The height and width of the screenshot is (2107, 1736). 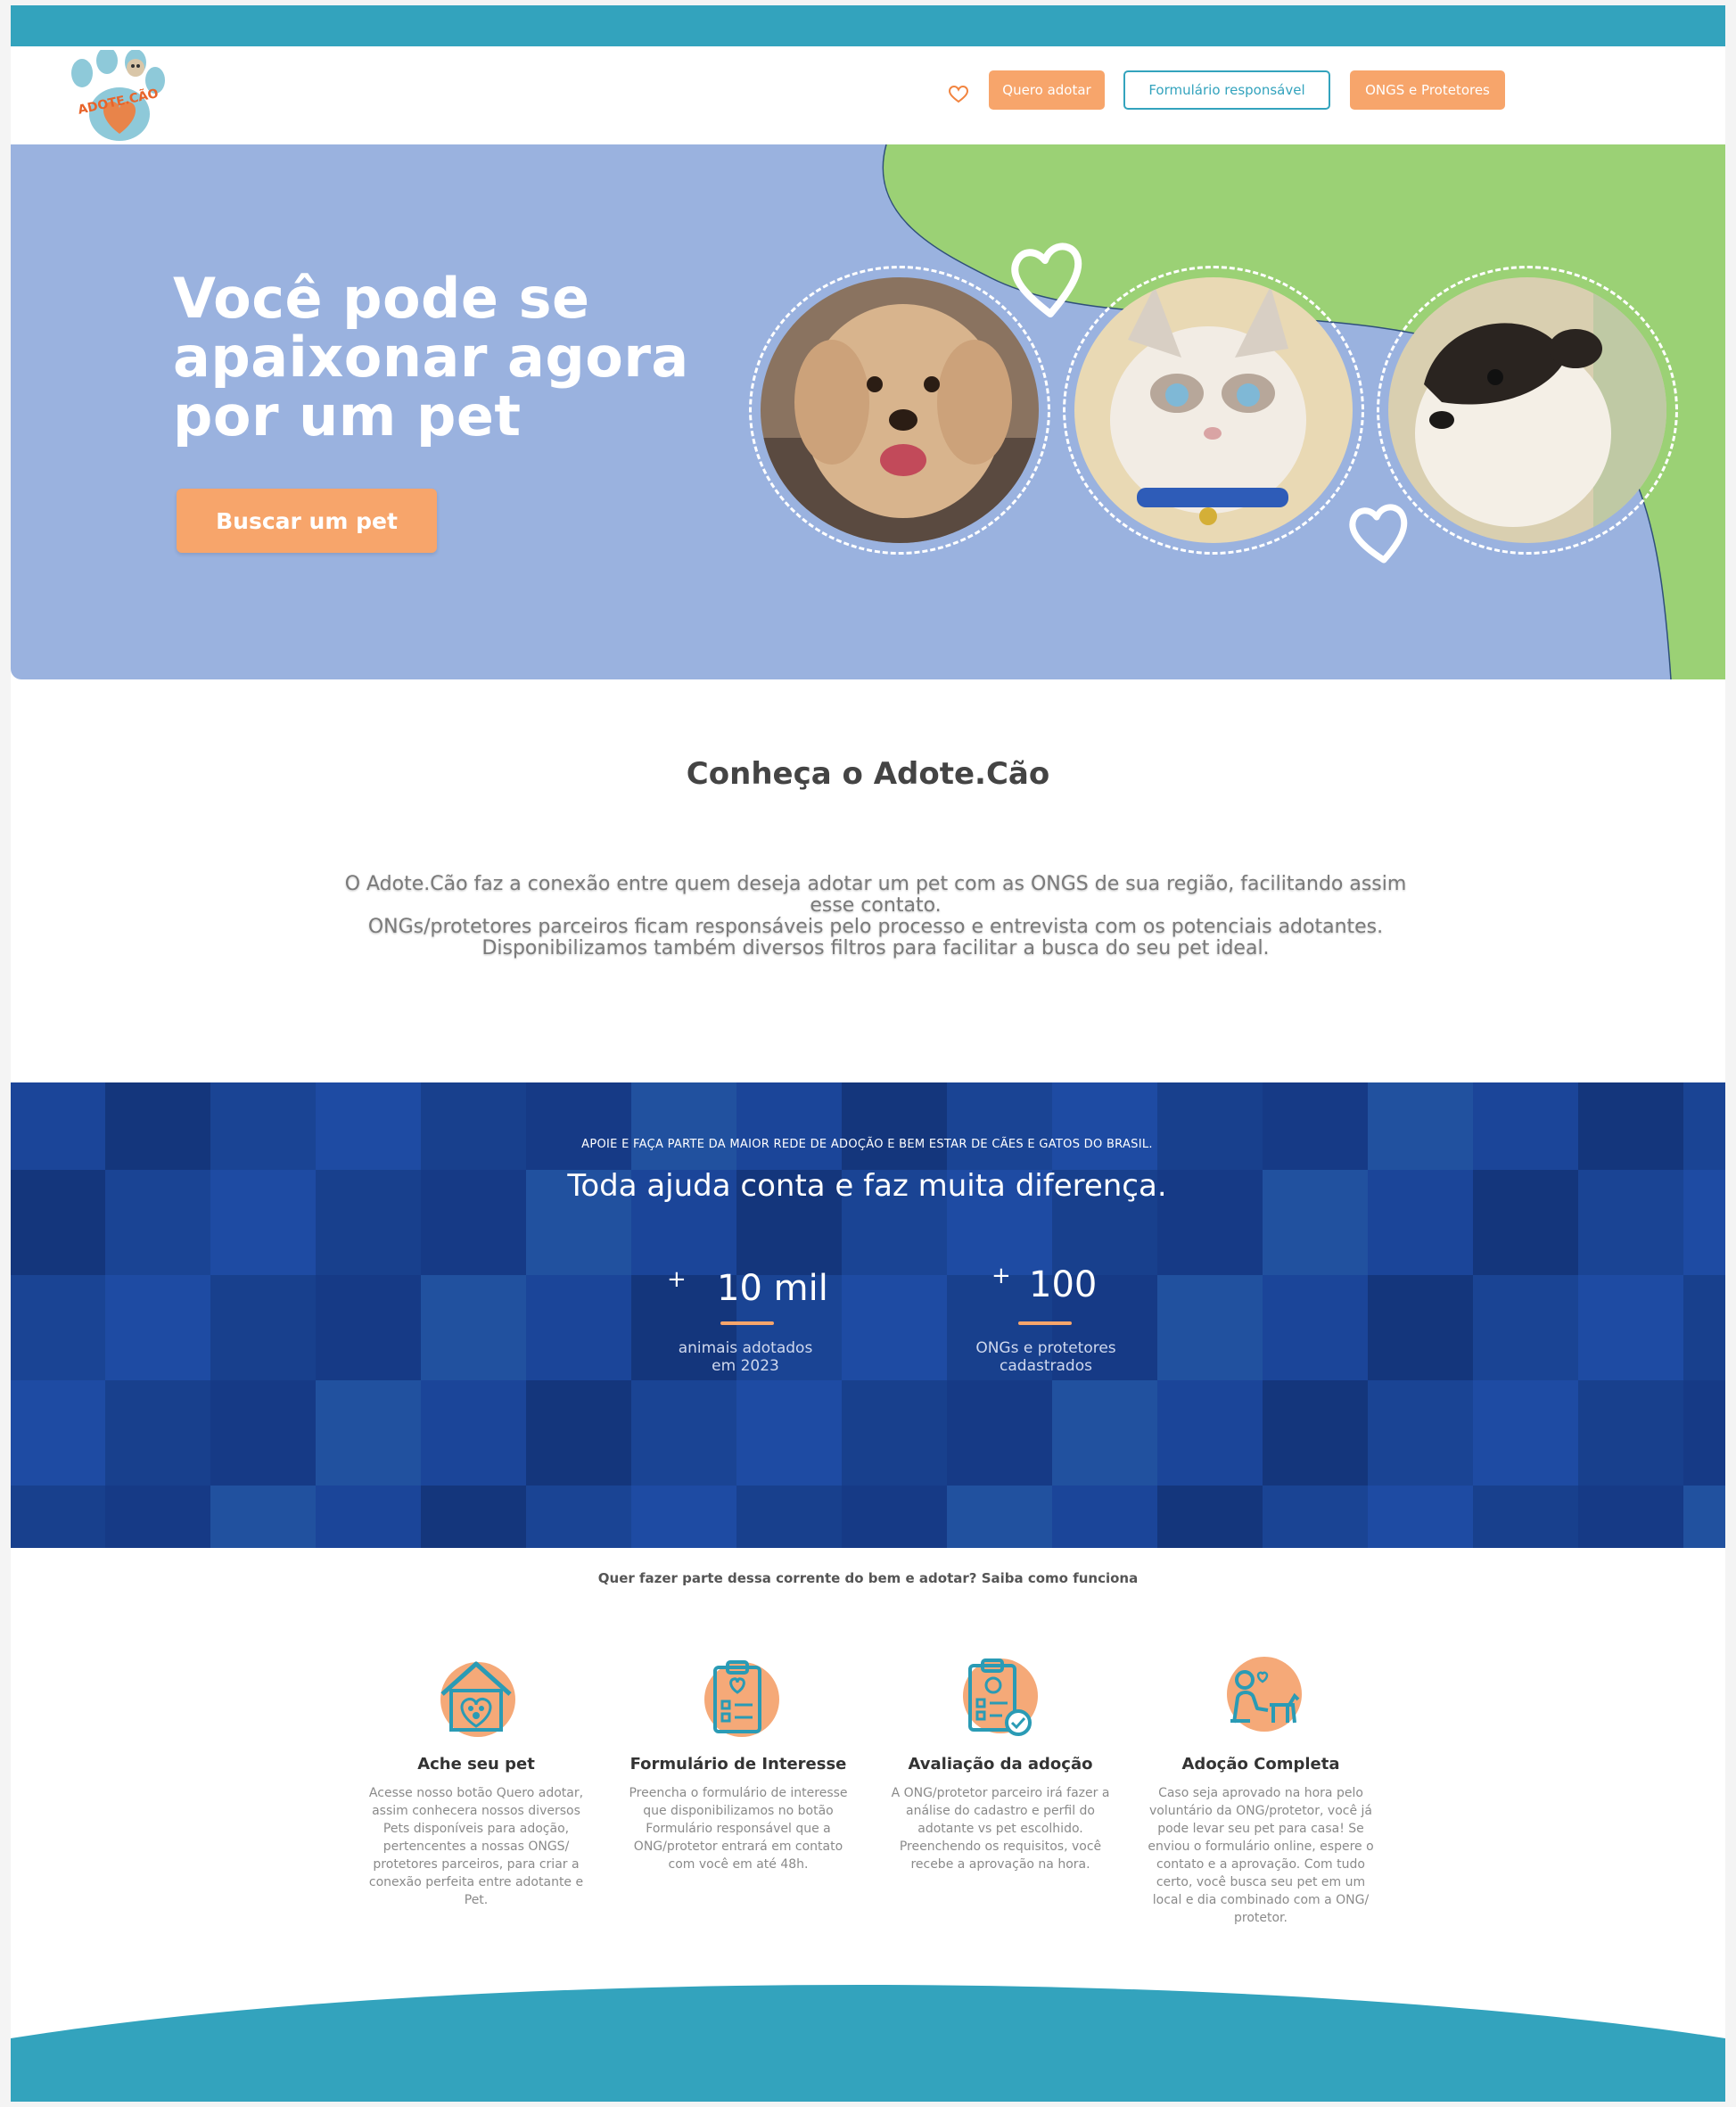 I want to click on pet-photo-kitten, so click(x=1213, y=410).